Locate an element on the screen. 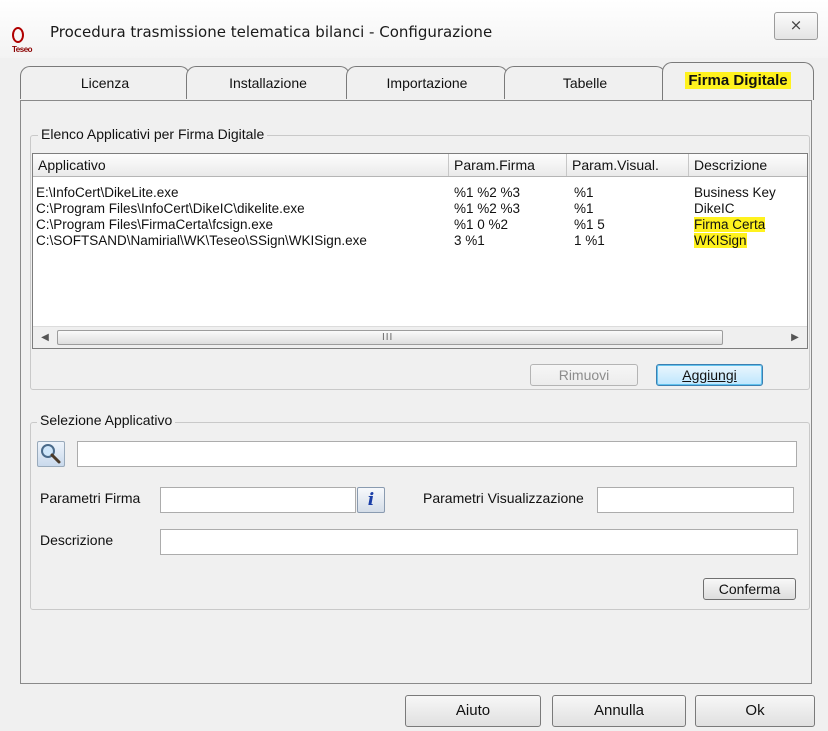 This screenshot has height=731, width=828. tab-licenza: Licenza is located at coordinates (105, 82).